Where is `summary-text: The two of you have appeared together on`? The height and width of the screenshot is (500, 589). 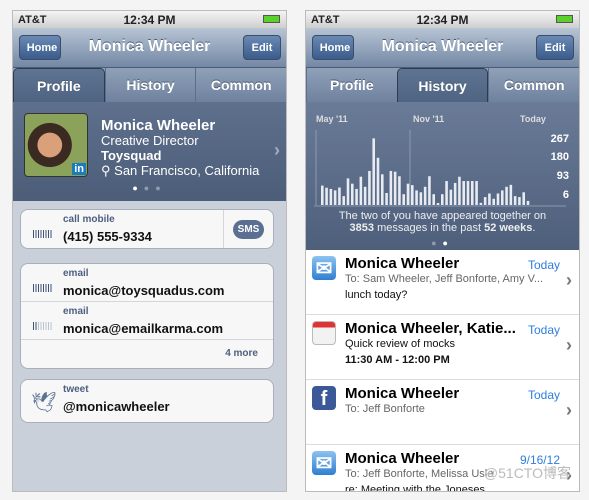
summary-text: The two of you have appeared together on is located at coordinates (442, 216).